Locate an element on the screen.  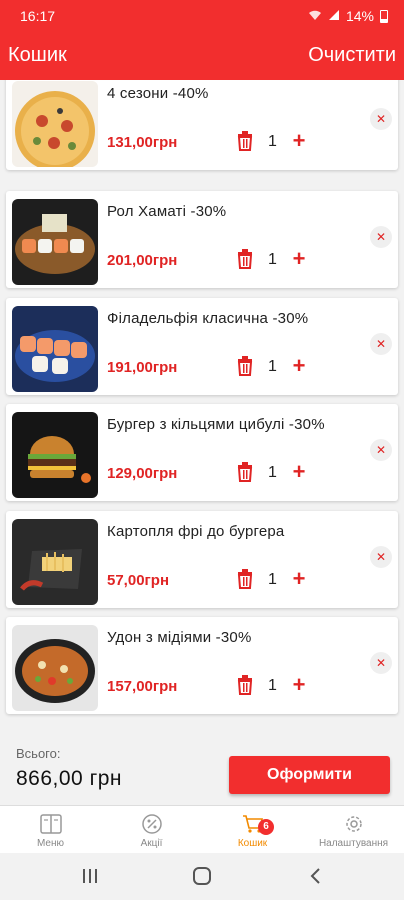
wifi-icon is located at coordinates (315, 16).